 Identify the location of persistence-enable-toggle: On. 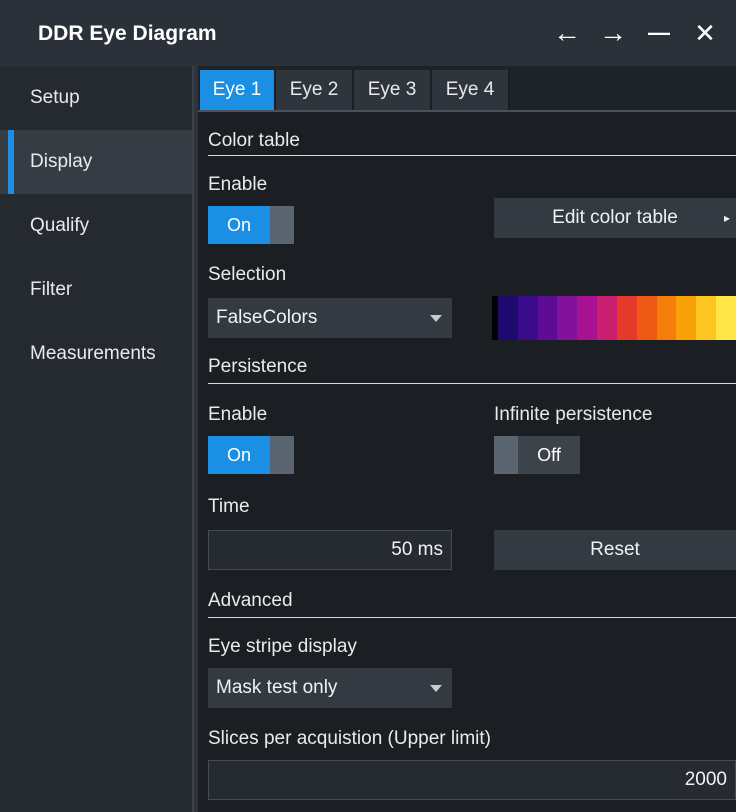
(251, 455).